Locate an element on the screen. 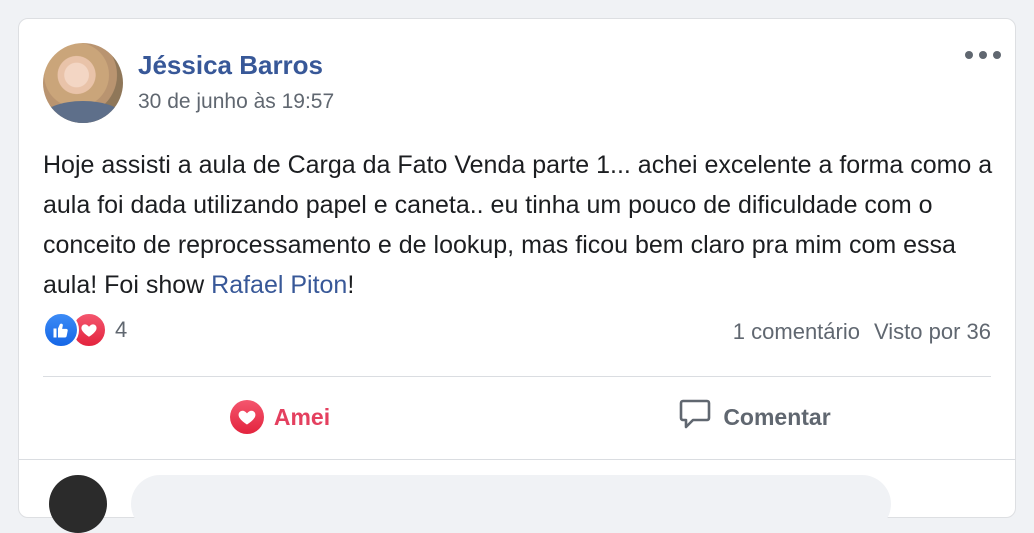 This screenshot has height=533, width=1034. post-stats: 1 comentário Visto por 36 is located at coordinates (862, 332).